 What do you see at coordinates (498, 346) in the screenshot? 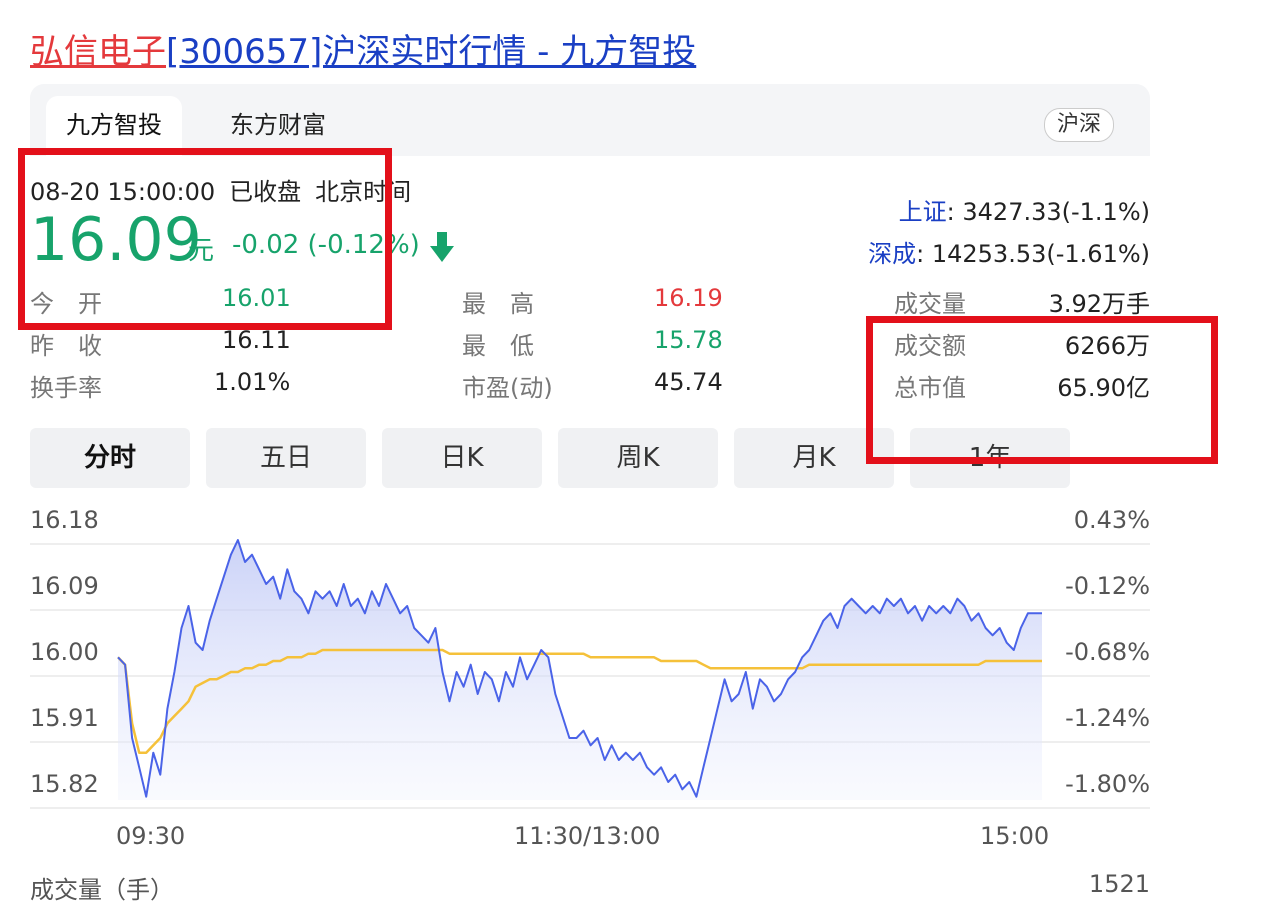
I see `stat-low-label: 最 低` at bounding box center [498, 346].